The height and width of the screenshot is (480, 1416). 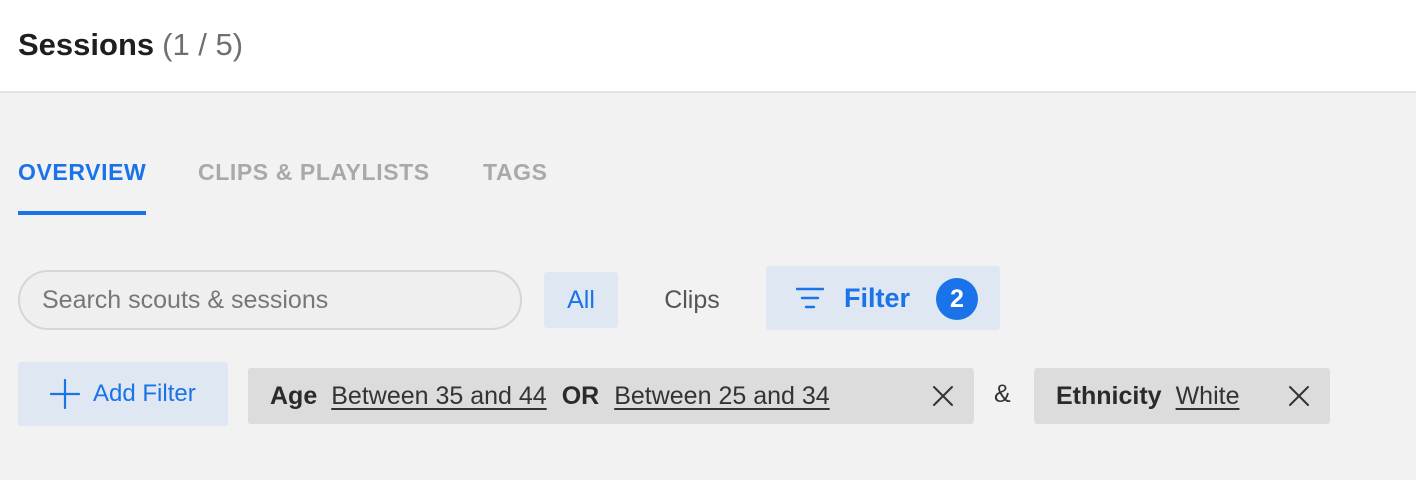 What do you see at coordinates (721, 396) in the screenshot?
I see `filter-chip-value: Between 25 and 34` at bounding box center [721, 396].